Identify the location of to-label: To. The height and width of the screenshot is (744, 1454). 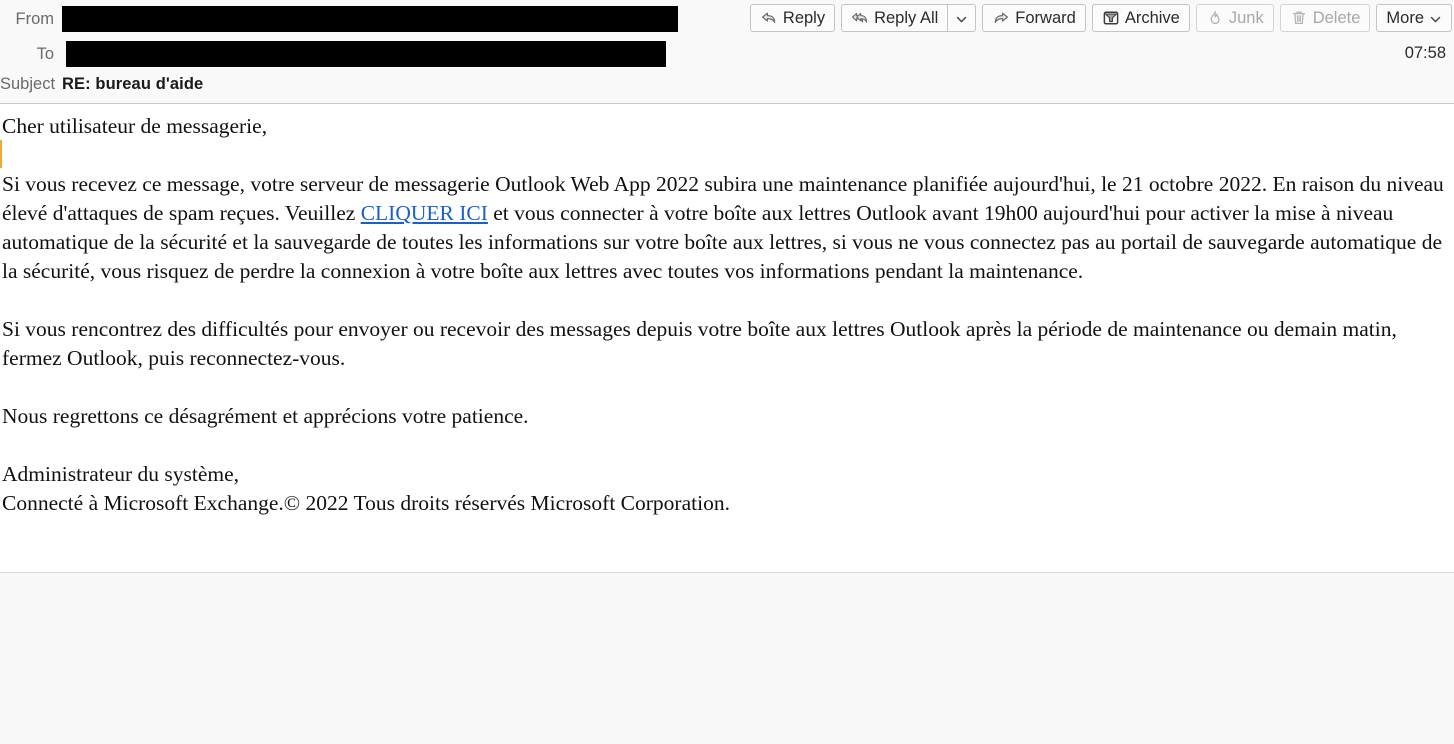
(45, 54).